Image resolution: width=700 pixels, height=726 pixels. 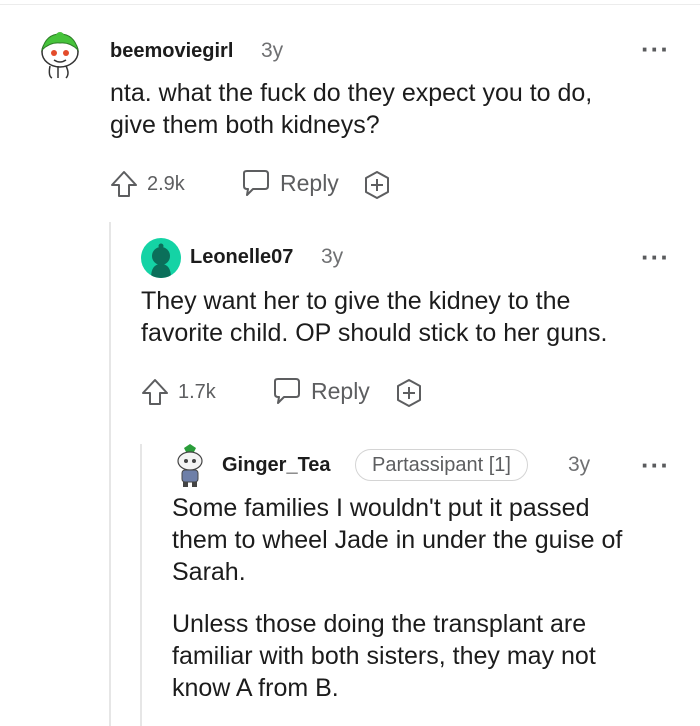 I want to click on comment-text-line: They want her to give the kidney to the, so click(x=356, y=301).